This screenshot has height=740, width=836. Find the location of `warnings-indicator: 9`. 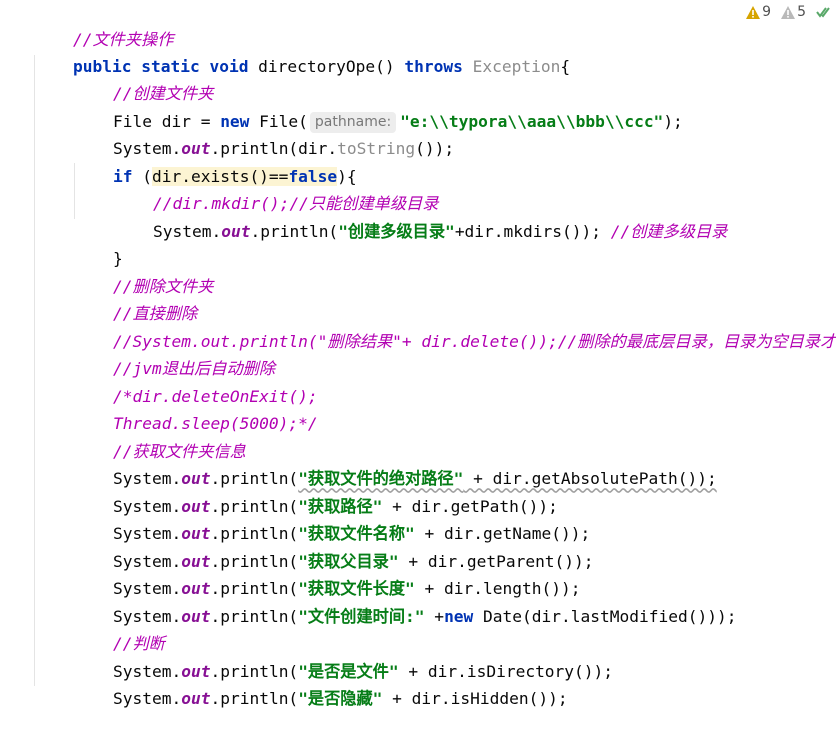

warnings-indicator: 9 is located at coordinates (758, 12).